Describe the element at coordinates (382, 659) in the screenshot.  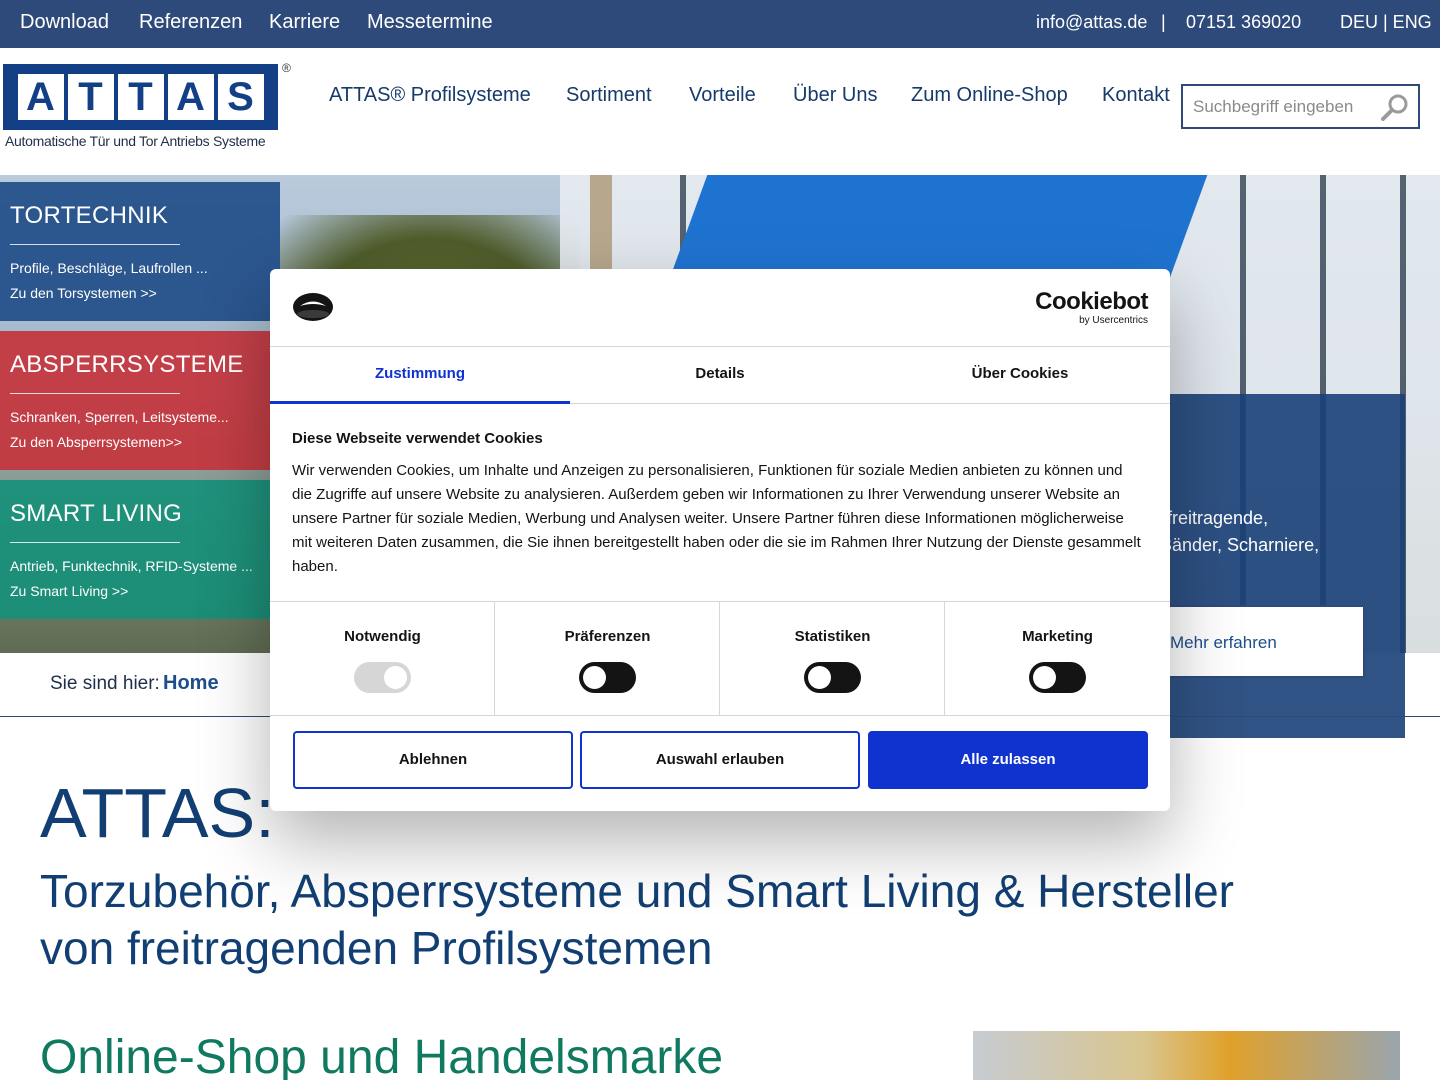
I see `toggle-group-notwendig: Notwendig` at that location.